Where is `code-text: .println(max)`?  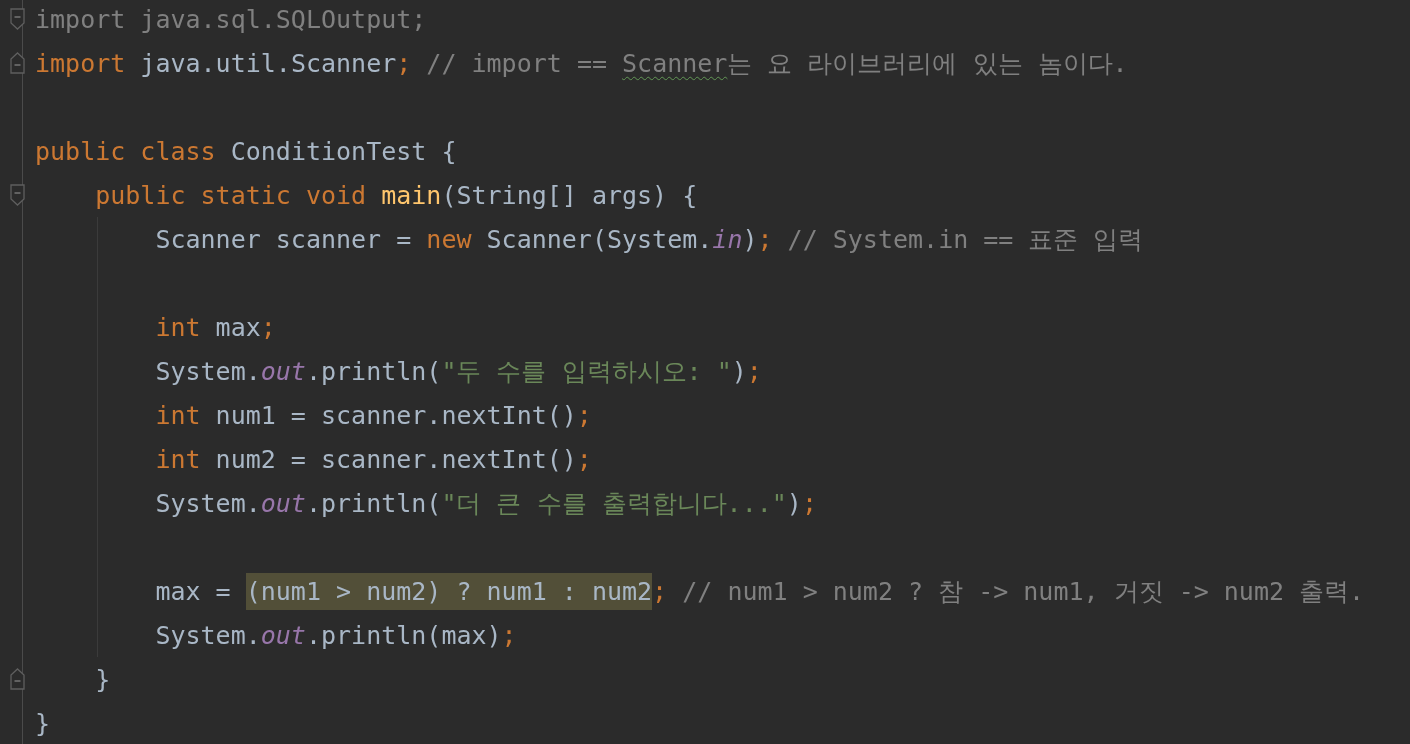
code-text: .println(max) is located at coordinates (403, 635).